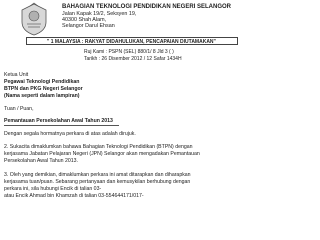  Describe the element at coordinates (42, 96) in the screenshot. I see `recipient-line-4: (Nama seperti dalam lampiran)` at that location.